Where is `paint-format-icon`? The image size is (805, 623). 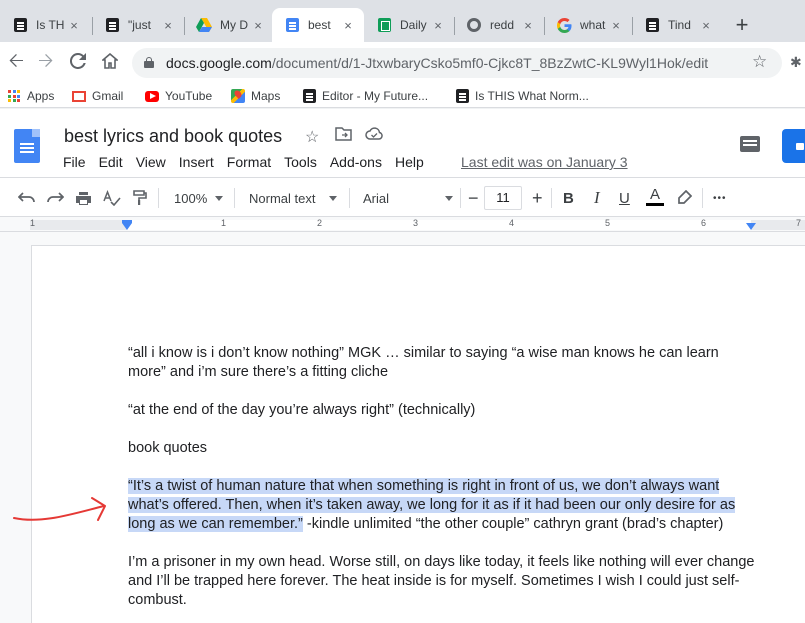
paint-format-icon is located at coordinates (140, 197).